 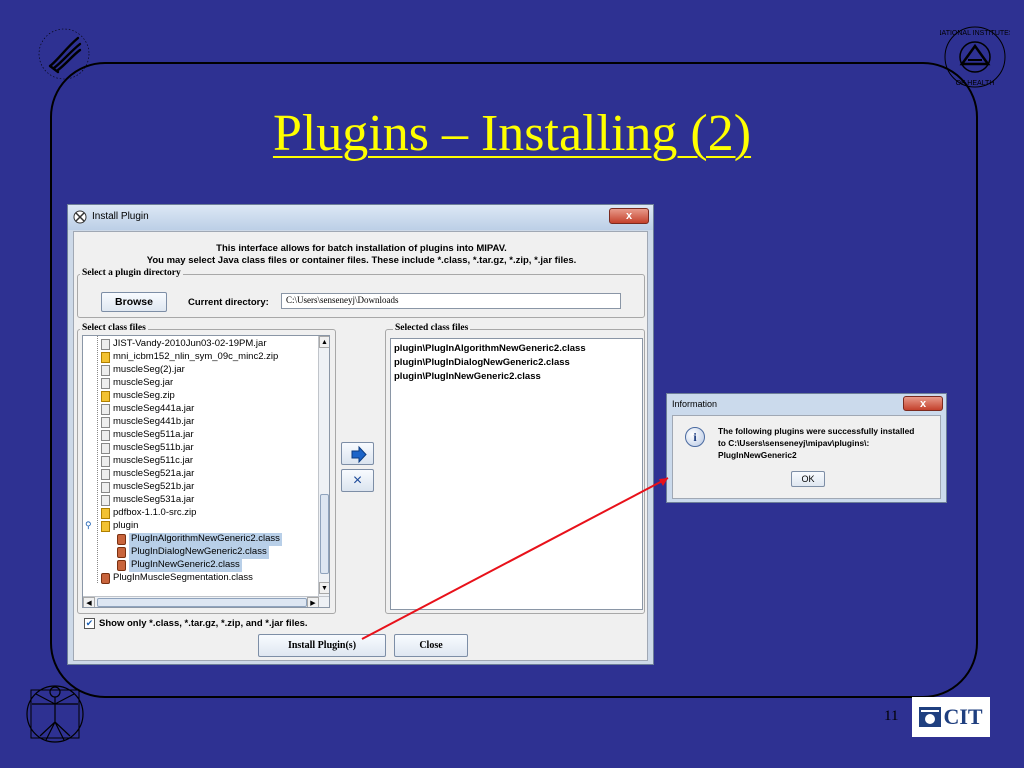 I want to click on vitruvian-man-icon, so click(x=55, y=714).